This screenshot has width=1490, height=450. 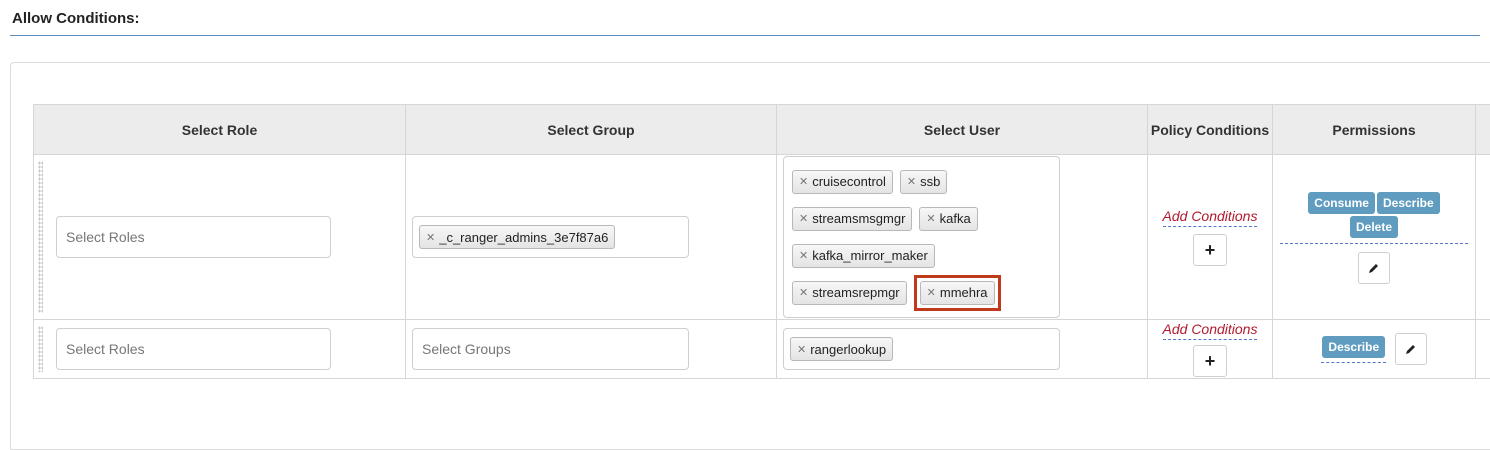 I want to click on user-cell: ✕ rangerlookup, so click(x=962, y=349).